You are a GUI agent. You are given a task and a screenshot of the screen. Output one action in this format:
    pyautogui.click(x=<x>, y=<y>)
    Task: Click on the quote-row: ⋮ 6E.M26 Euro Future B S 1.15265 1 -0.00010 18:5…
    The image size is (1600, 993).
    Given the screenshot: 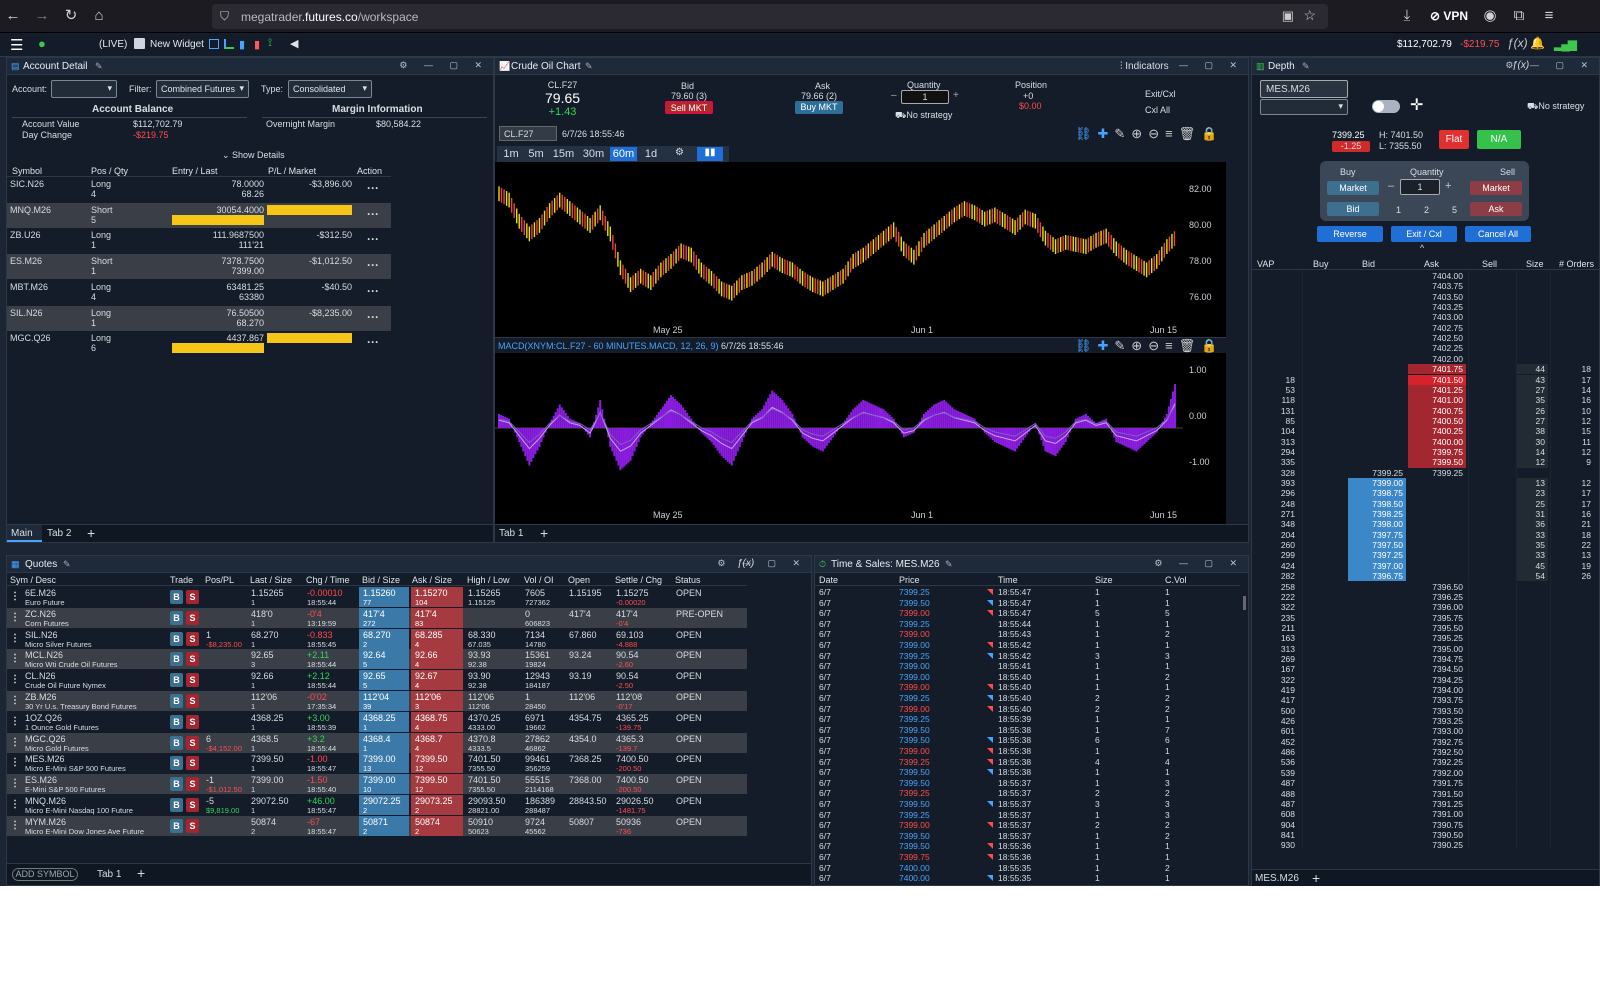 What is the action you would take?
    pyautogui.click(x=377, y=597)
    